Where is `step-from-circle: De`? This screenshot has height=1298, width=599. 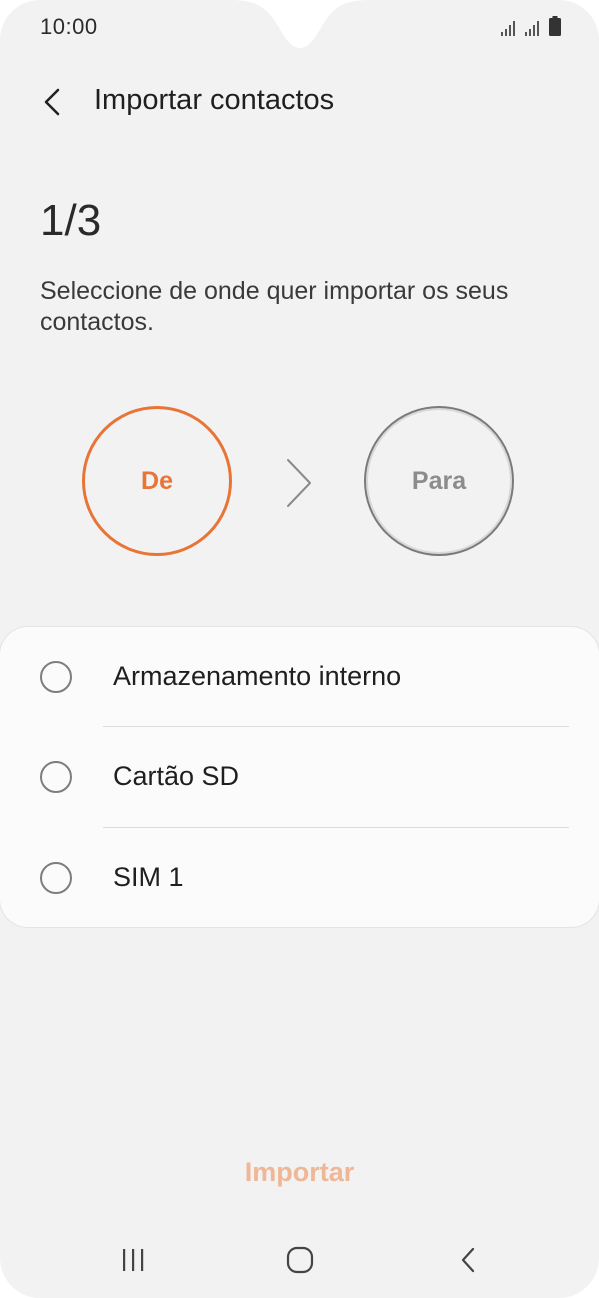 step-from-circle: De is located at coordinates (157, 481).